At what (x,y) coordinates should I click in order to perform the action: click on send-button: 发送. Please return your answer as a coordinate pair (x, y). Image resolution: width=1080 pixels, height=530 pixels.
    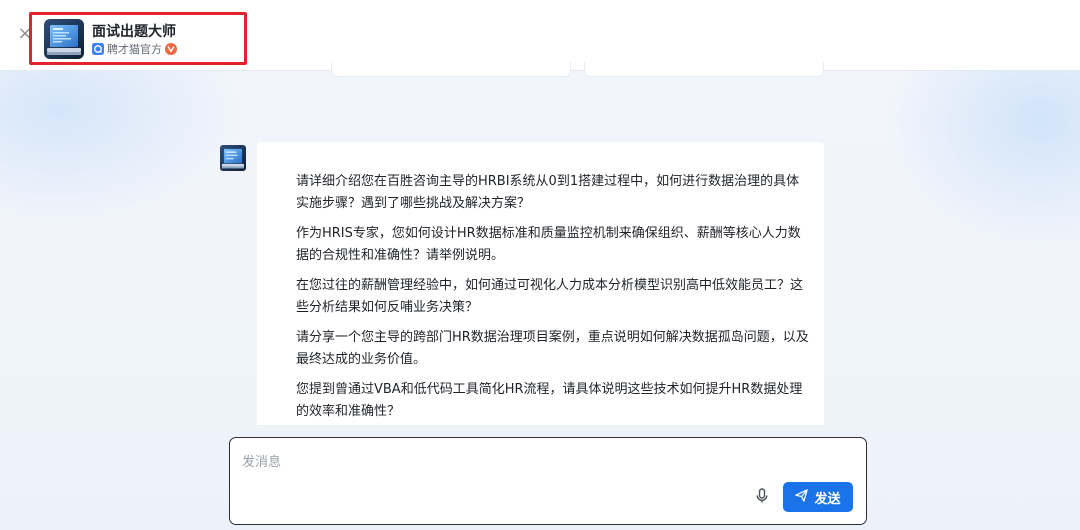
    Looking at the image, I should click on (818, 497).